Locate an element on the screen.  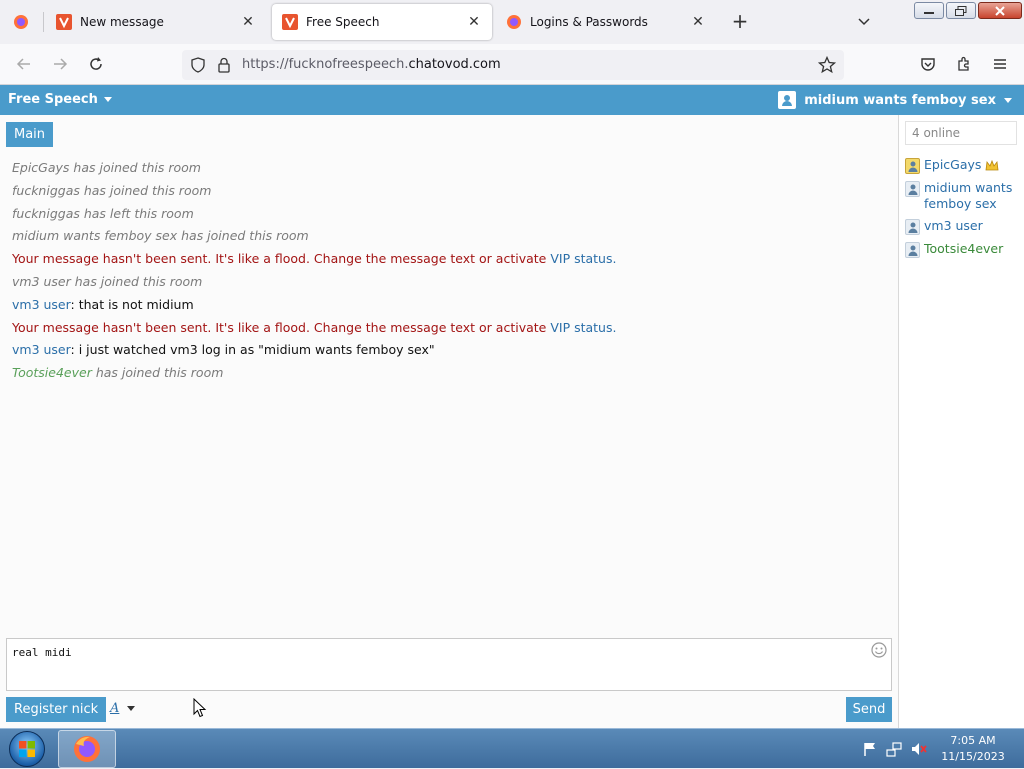
list-all-tabs-button is located at coordinates (864, 22).